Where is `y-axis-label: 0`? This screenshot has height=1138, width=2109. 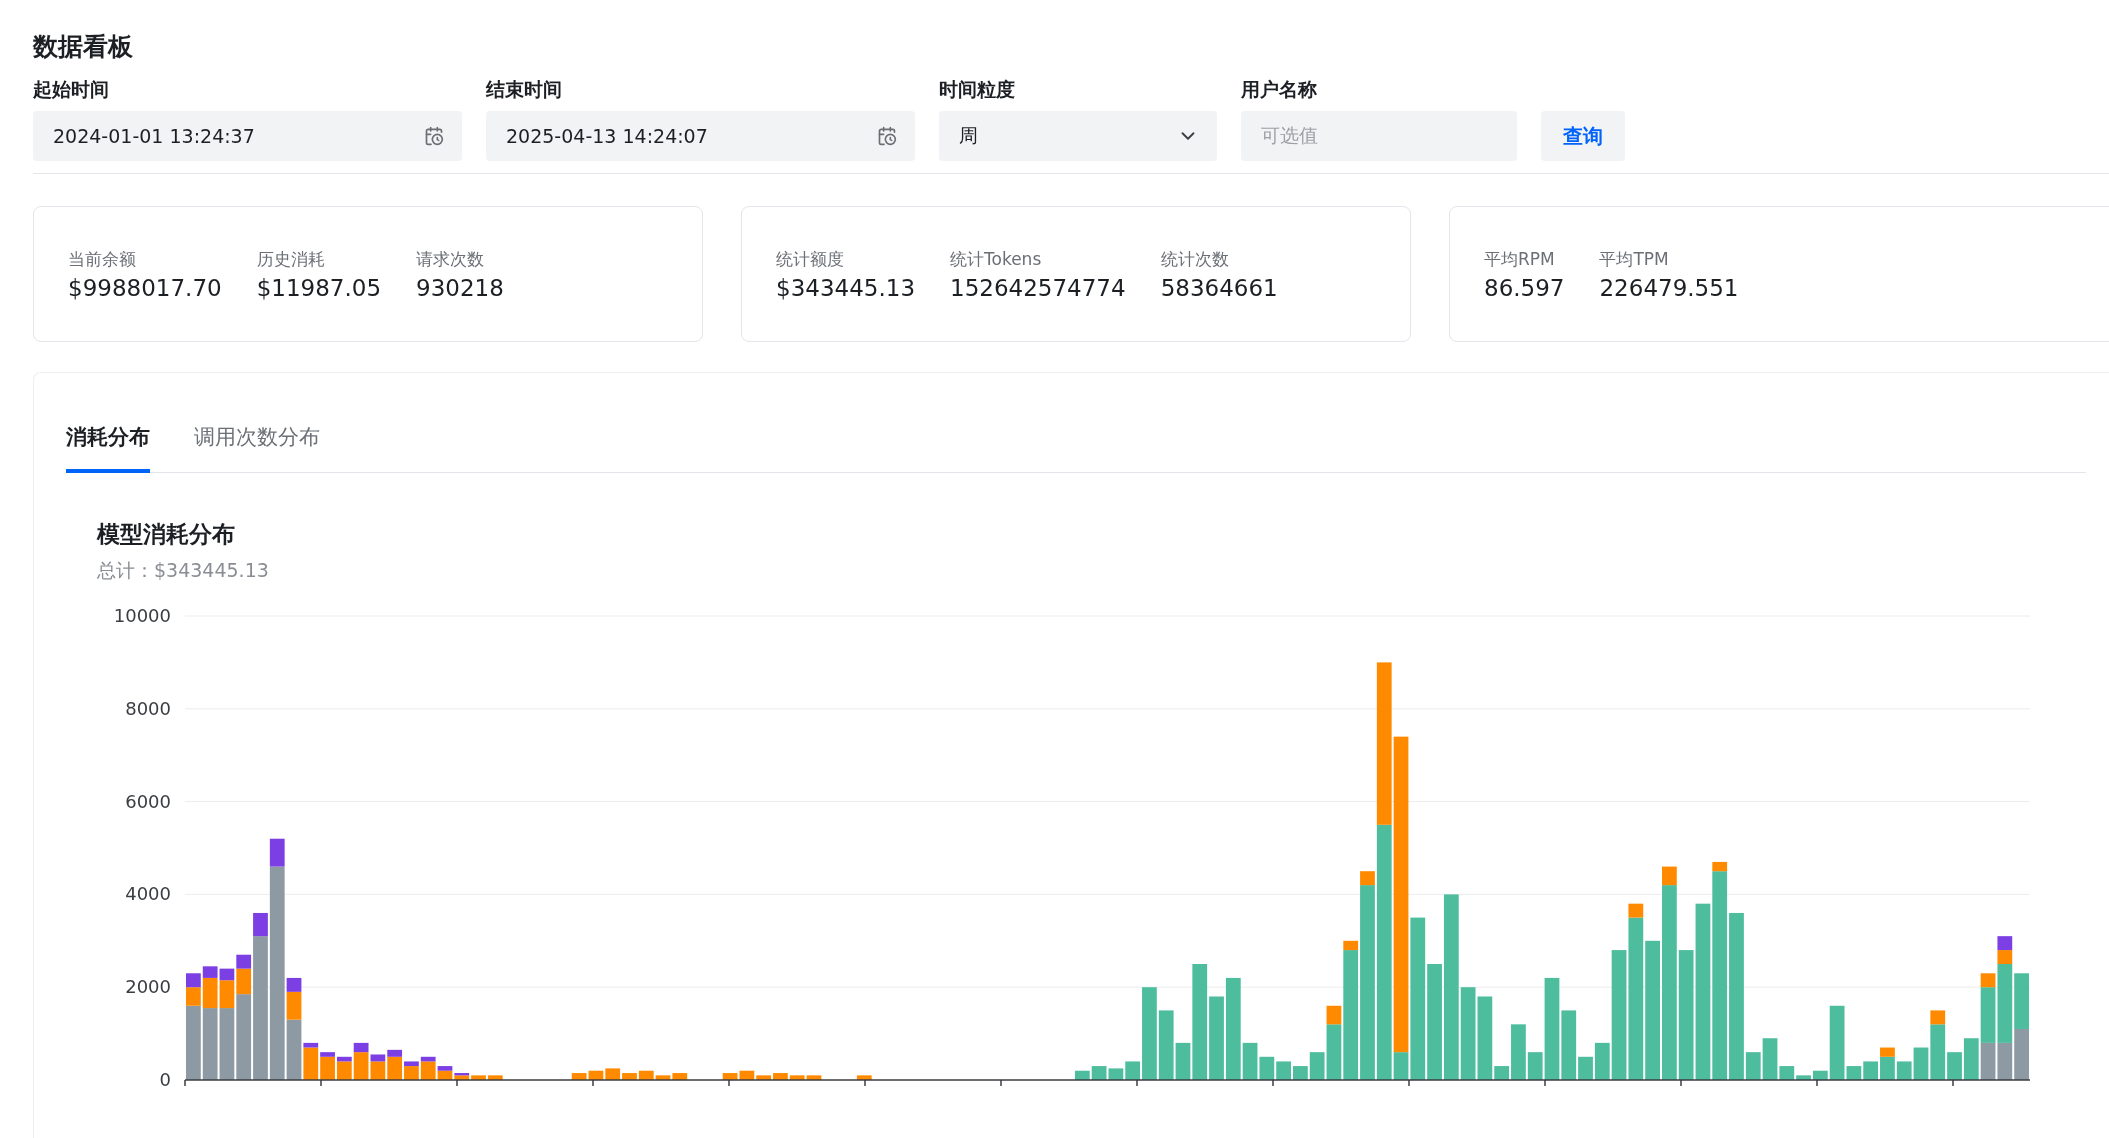
y-axis-label: 0 is located at coordinates (165, 1079).